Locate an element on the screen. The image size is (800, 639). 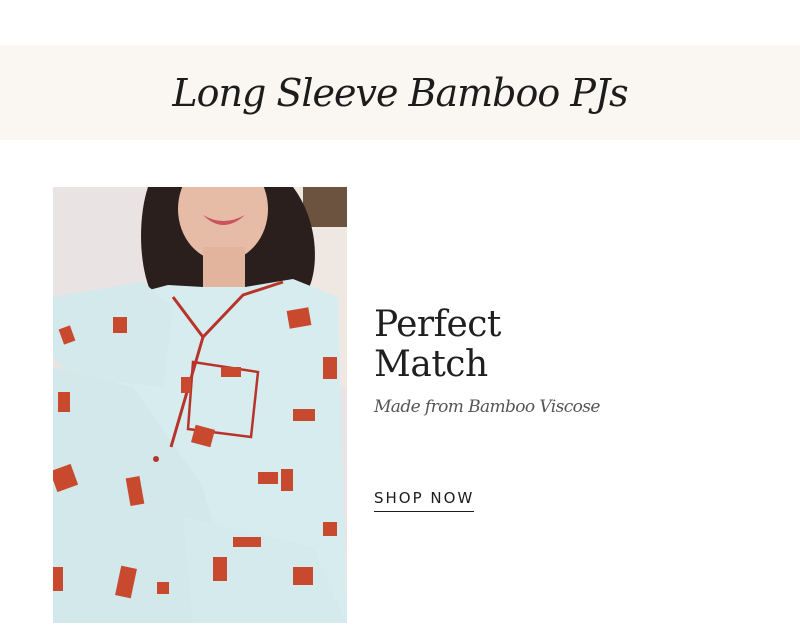
headline-line-1: Perfect is located at coordinates (437, 324).